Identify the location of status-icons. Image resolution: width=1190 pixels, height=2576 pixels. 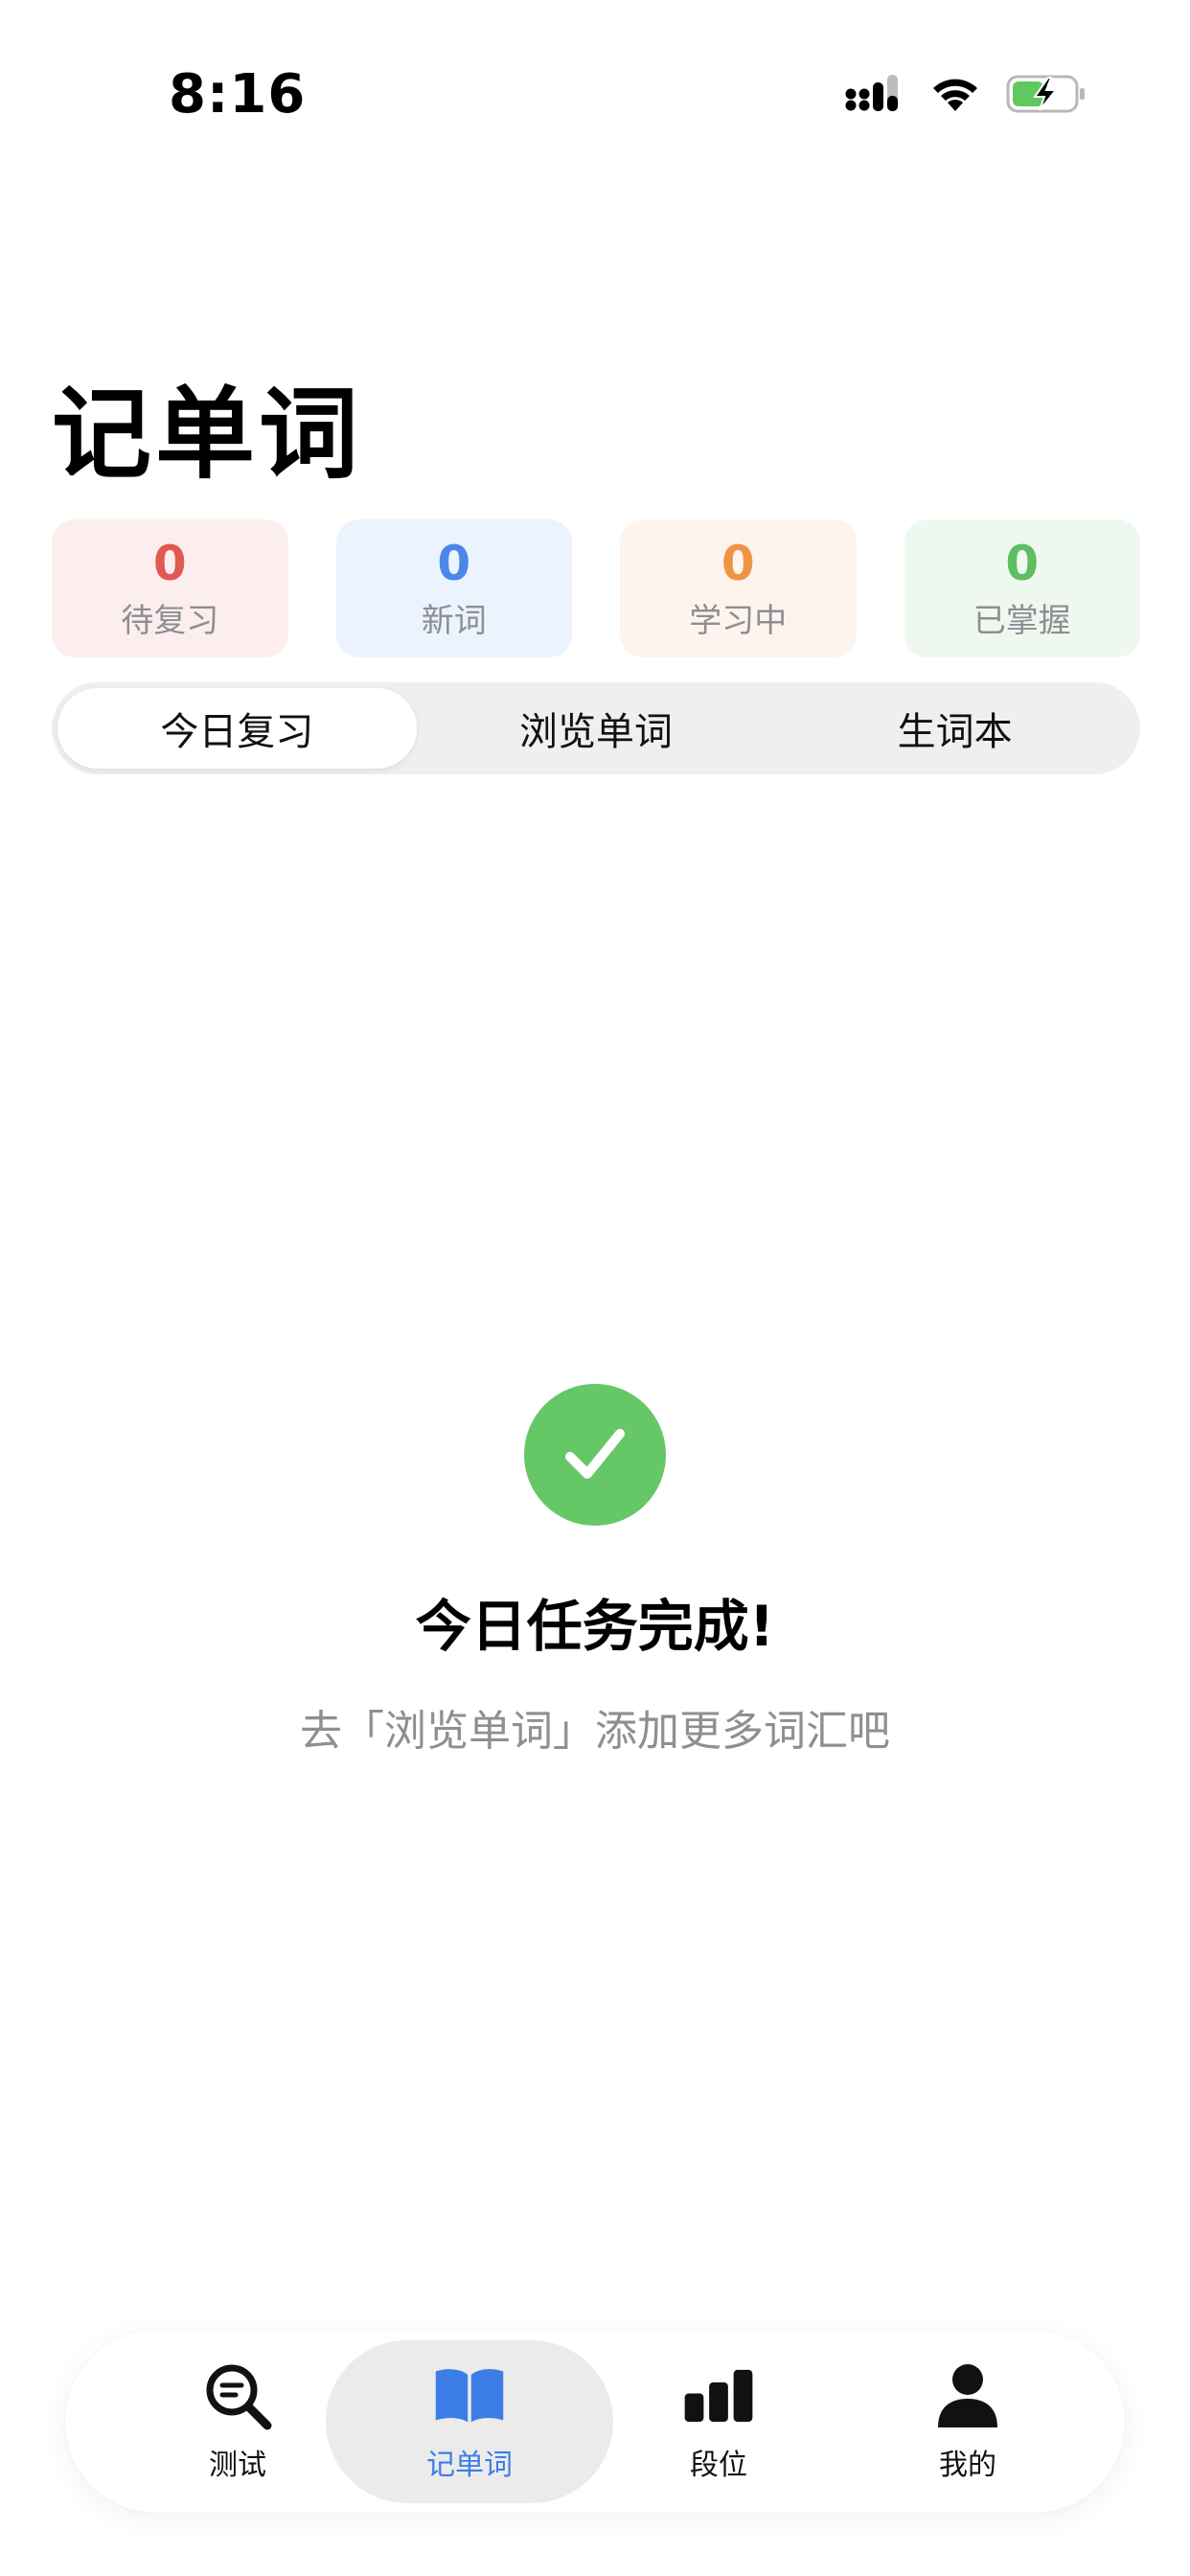
(966, 96).